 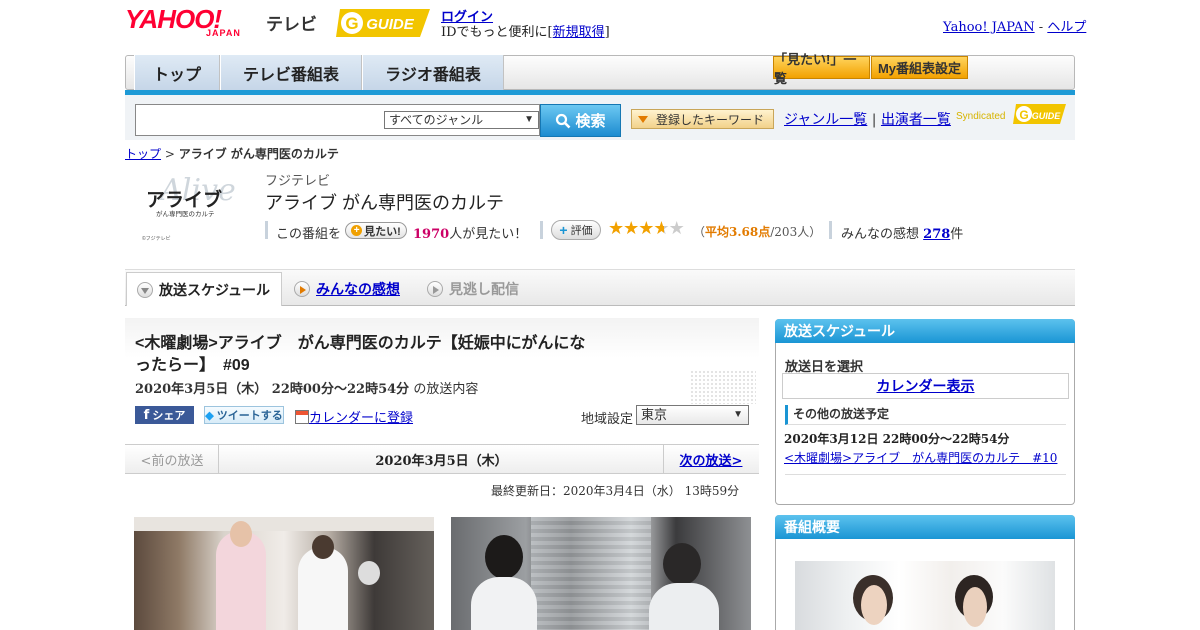 What do you see at coordinates (957, 234) in the screenshot?
I see `reviews-suffix: 件` at bounding box center [957, 234].